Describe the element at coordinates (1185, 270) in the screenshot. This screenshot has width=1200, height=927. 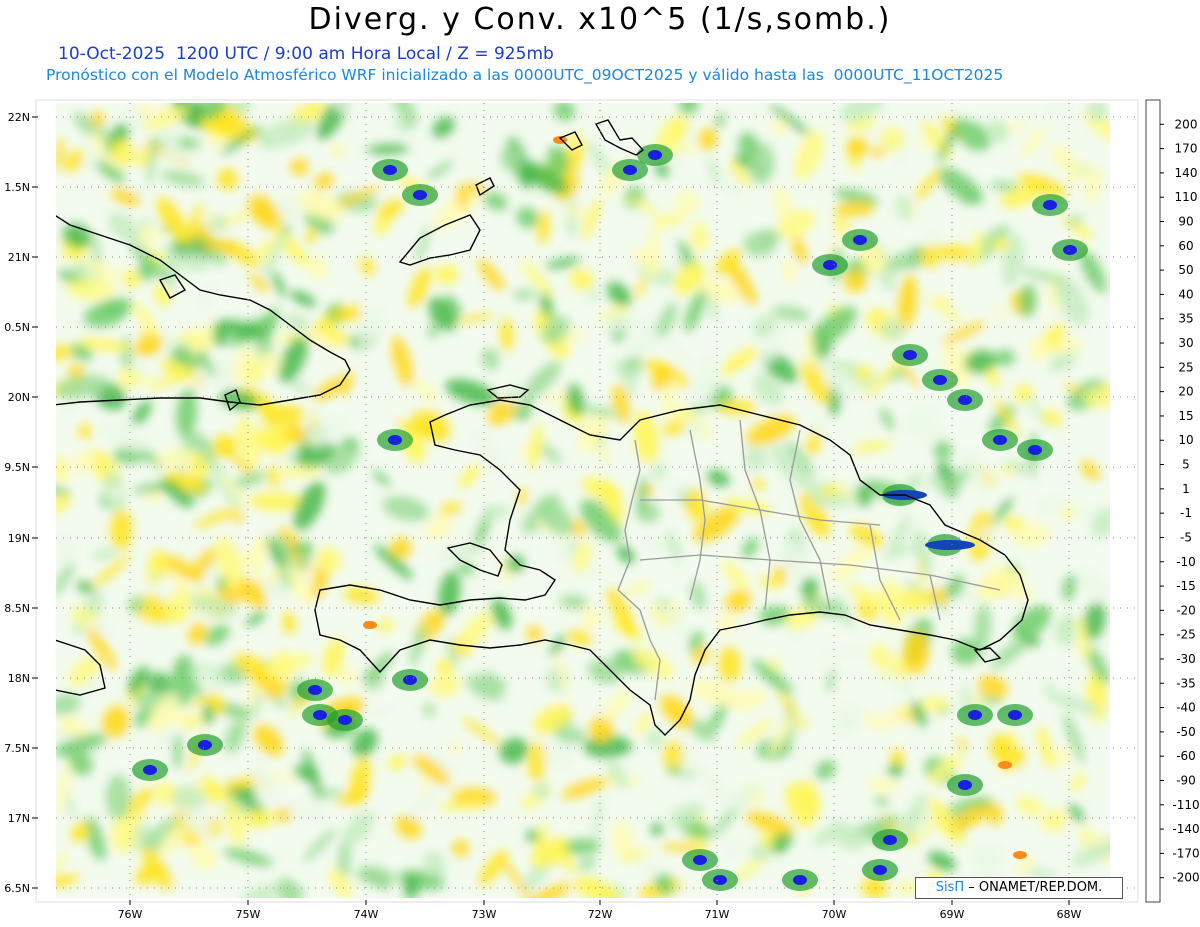
I see `colorbar-label: 50` at that location.